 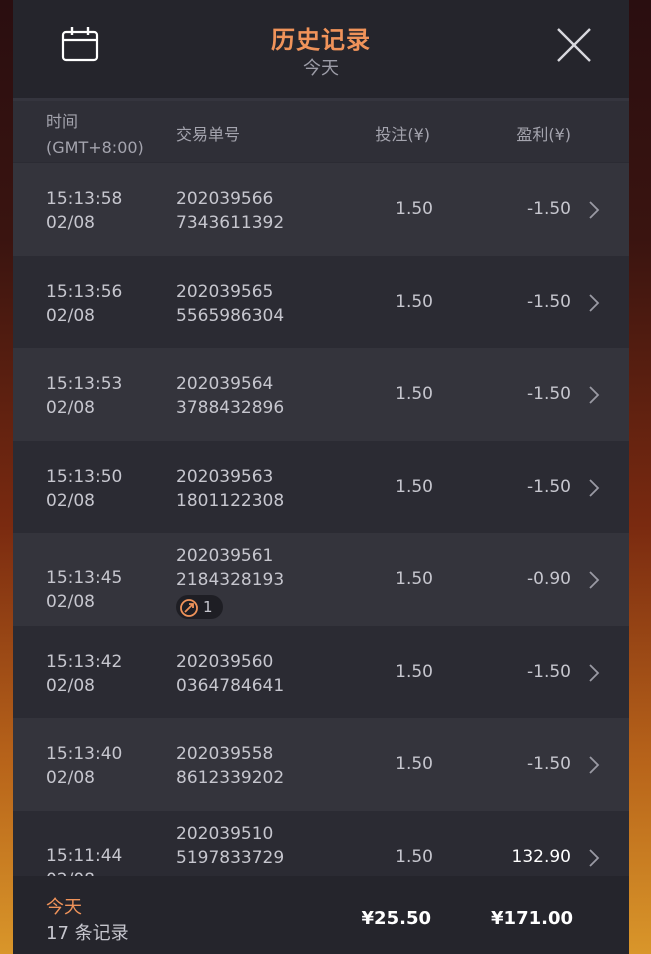 I want to click on row-order-part1: 202039510, so click(x=225, y=833).